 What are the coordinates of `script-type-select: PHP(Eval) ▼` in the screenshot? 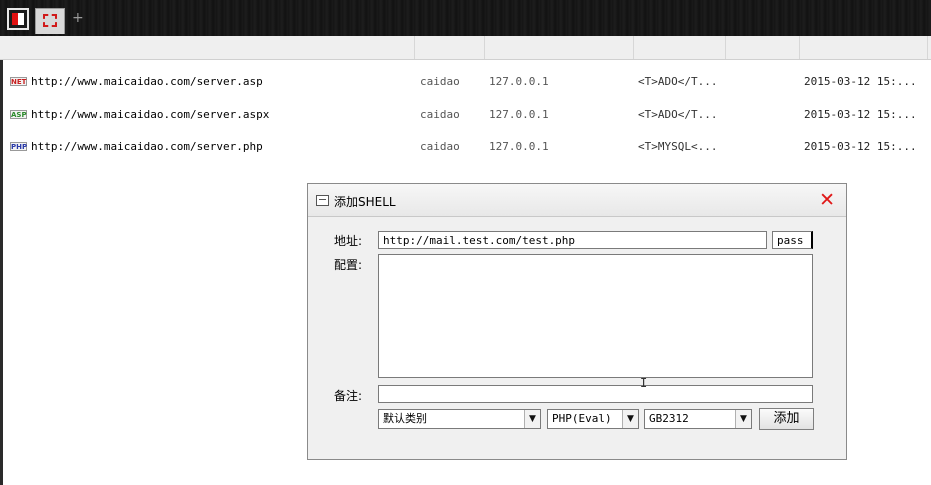 It's located at (593, 419).